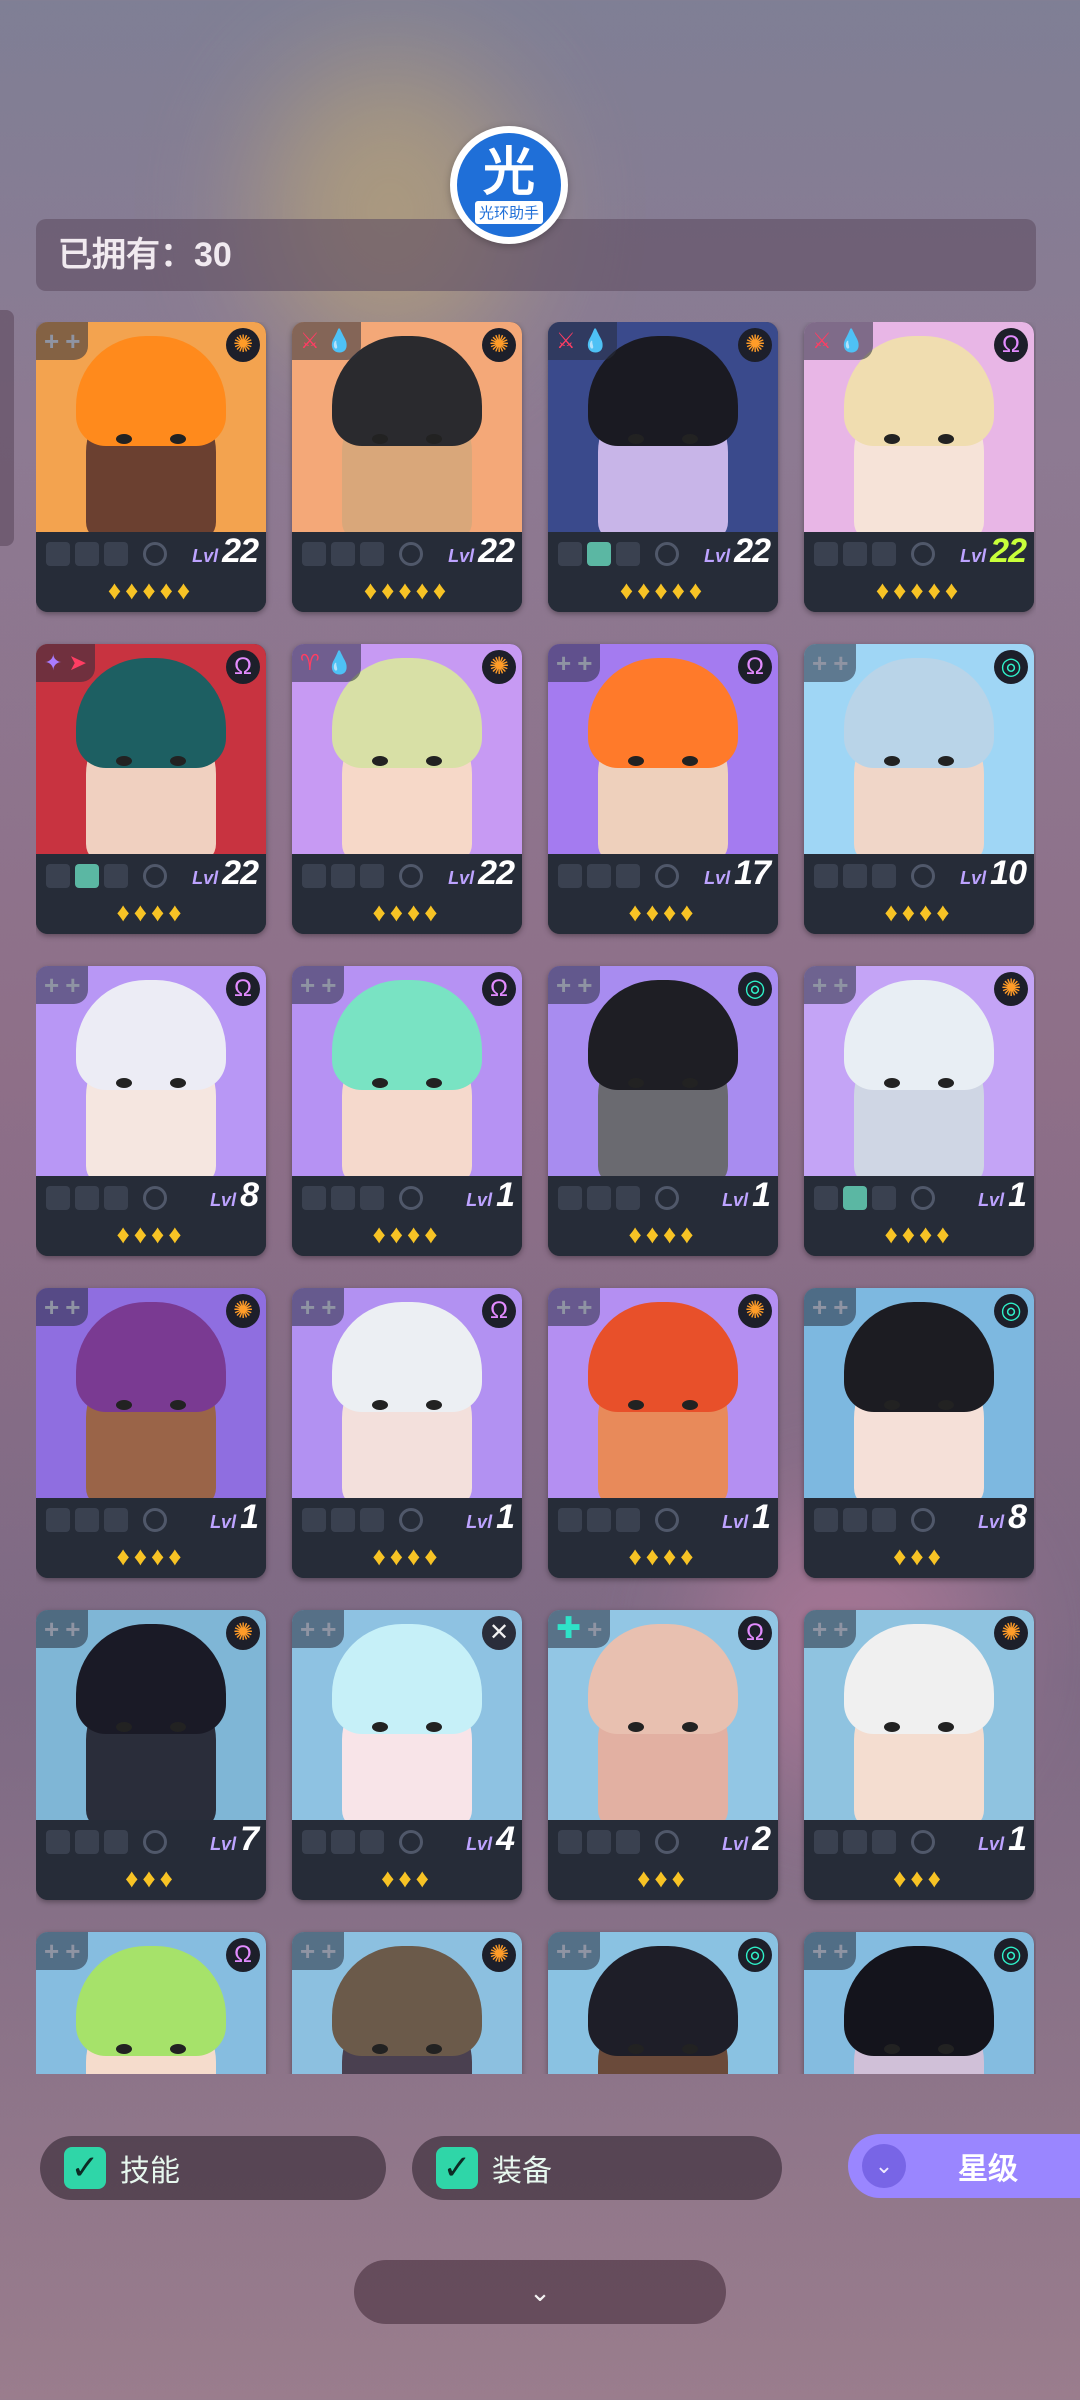  What do you see at coordinates (505, 1195) in the screenshot?
I see `level-value: 1` at bounding box center [505, 1195].